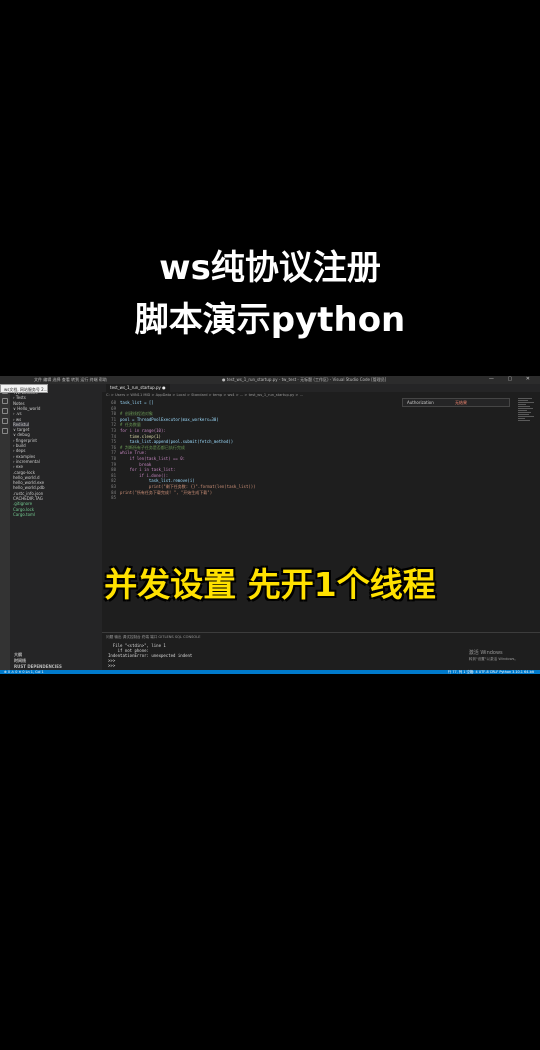  I want to click on code-line: for i in task_list:, so click(148, 469).